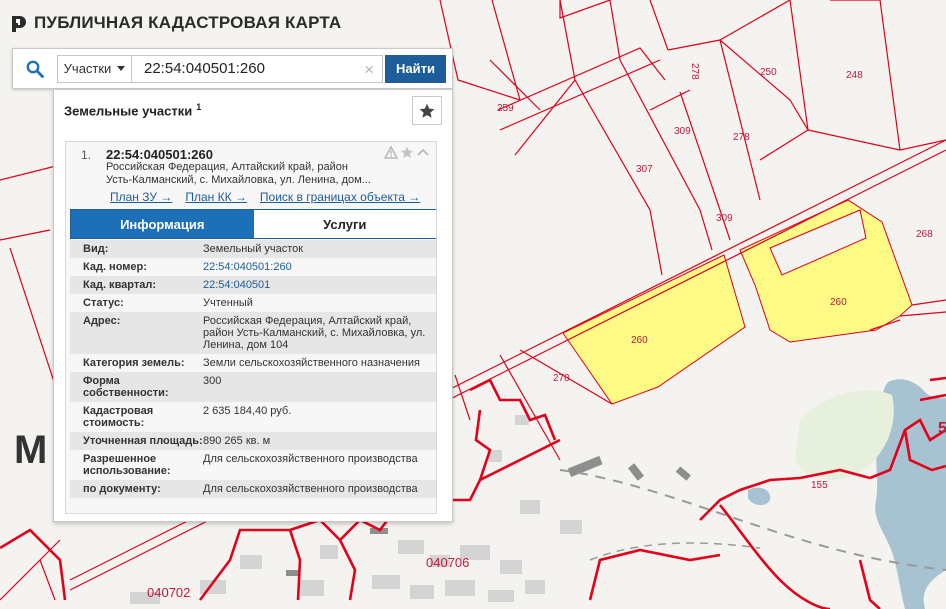 The height and width of the screenshot is (609, 946). I want to click on property-row: Кад. квартал: 22:54:040501, so click(253, 285).